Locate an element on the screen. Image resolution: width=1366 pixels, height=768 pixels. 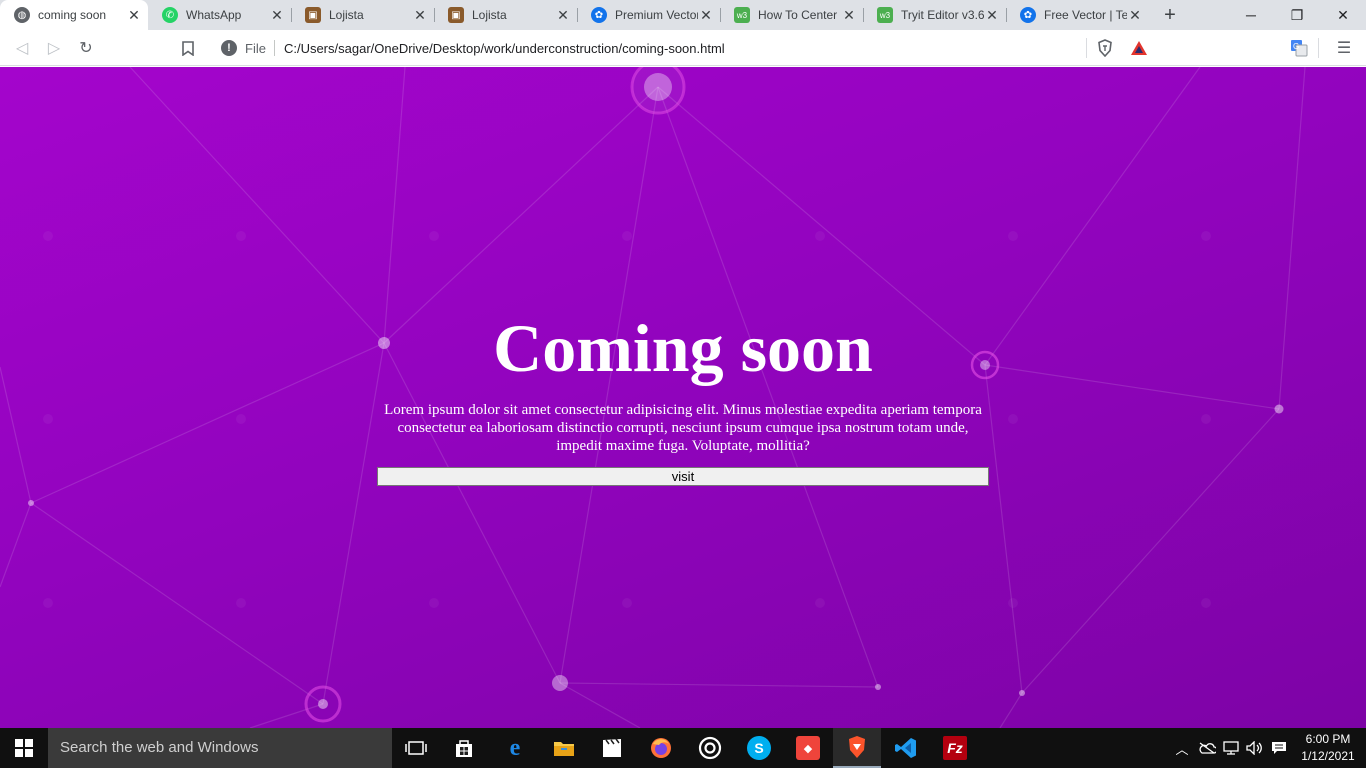
brave-shields-icon is located at coordinates (1105, 48).